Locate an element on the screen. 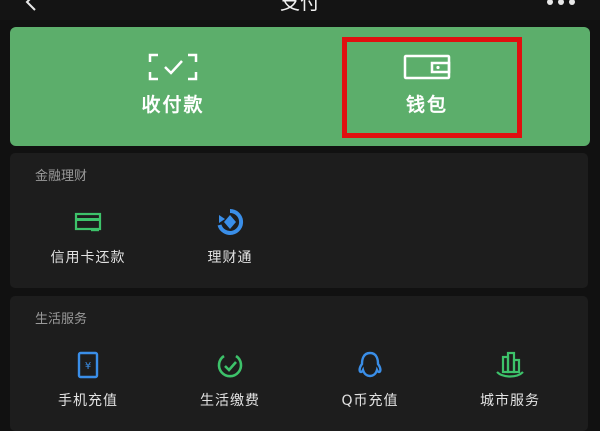 This screenshot has height=431, width=600. credit-card-icon is located at coordinates (88, 222).